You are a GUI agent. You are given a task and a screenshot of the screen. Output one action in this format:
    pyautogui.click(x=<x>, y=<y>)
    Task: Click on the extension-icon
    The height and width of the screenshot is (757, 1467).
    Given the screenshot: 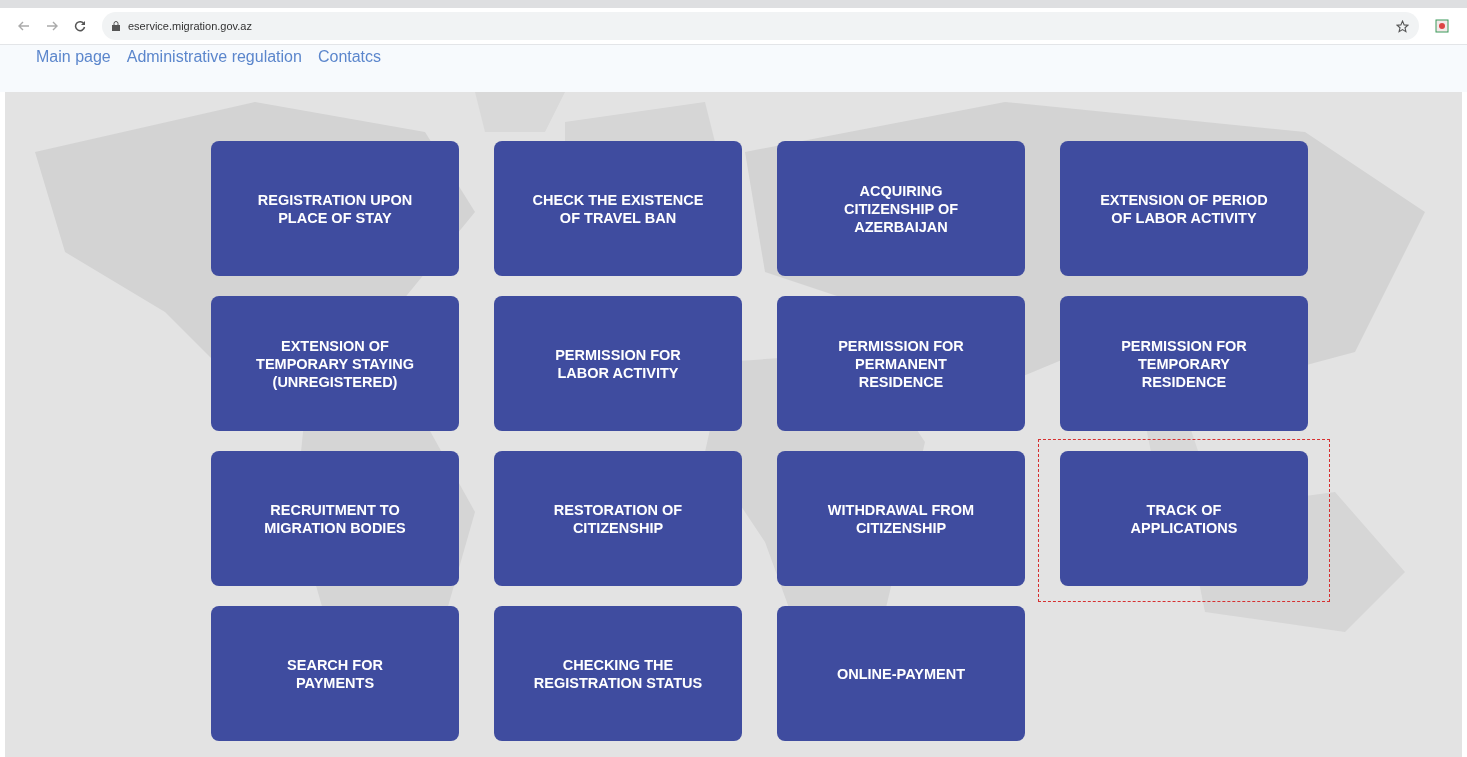 What is the action you would take?
    pyautogui.click(x=1442, y=26)
    